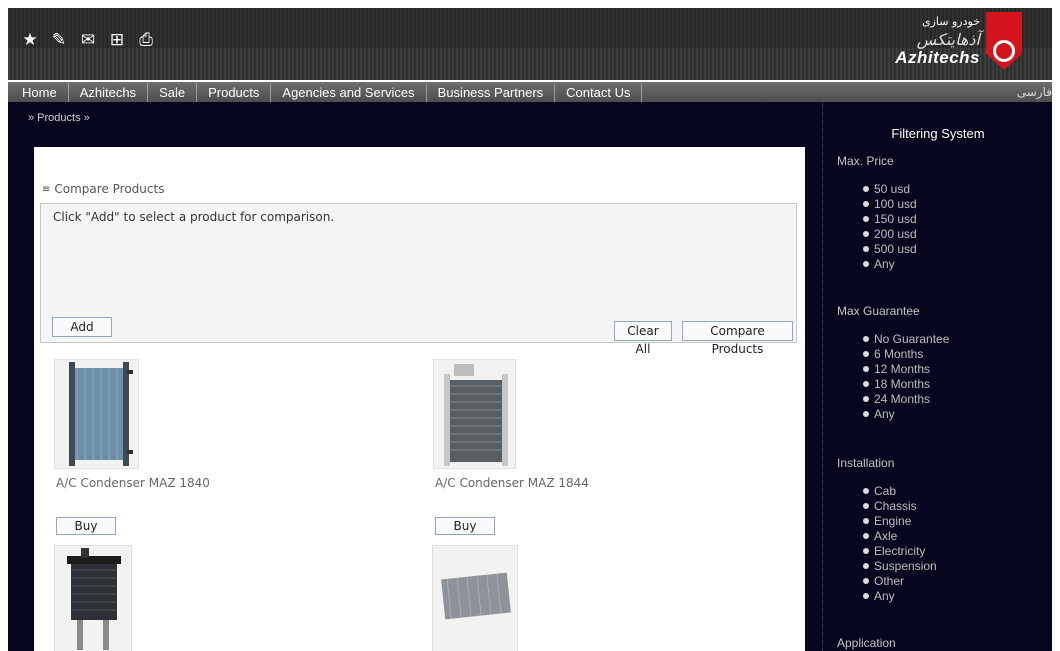 The width and height of the screenshot is (1060, 651). I want to click on filter-option: 18 Months, so click(906, 384).